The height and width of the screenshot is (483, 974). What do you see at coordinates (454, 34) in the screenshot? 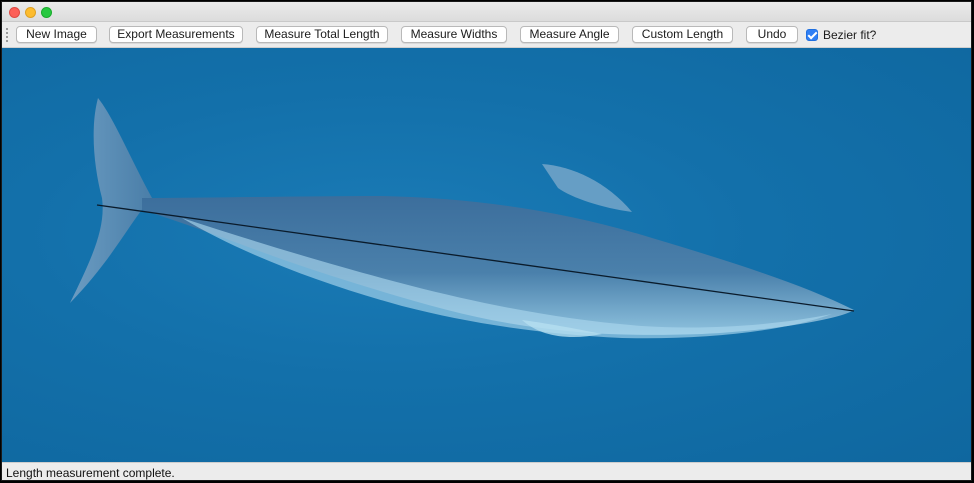
I see `measure-widths-button: Measure Widths` at bounding box center [454, 34].